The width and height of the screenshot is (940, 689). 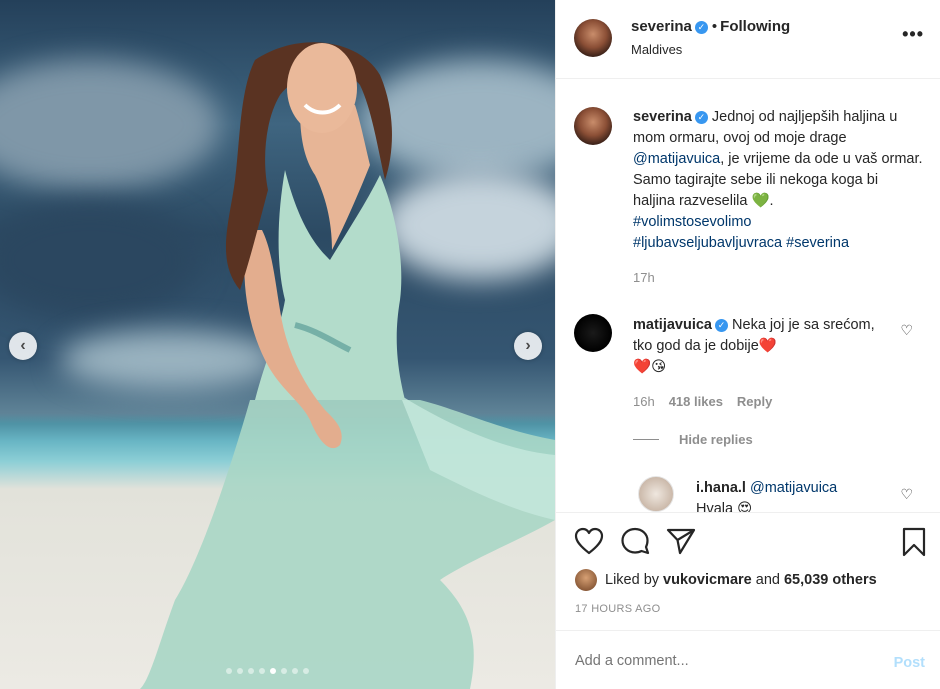 I want to click on post-time-ago: 17 HOURS AGO, so click(x=618, y=609).